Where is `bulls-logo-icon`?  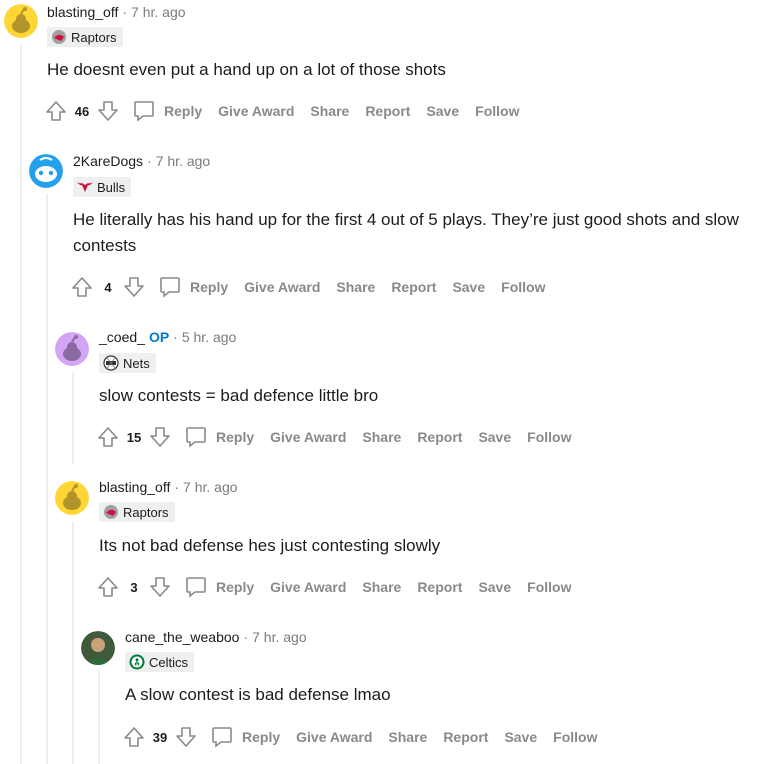
bulls-logo-icon is located at coordinates (85, 187).